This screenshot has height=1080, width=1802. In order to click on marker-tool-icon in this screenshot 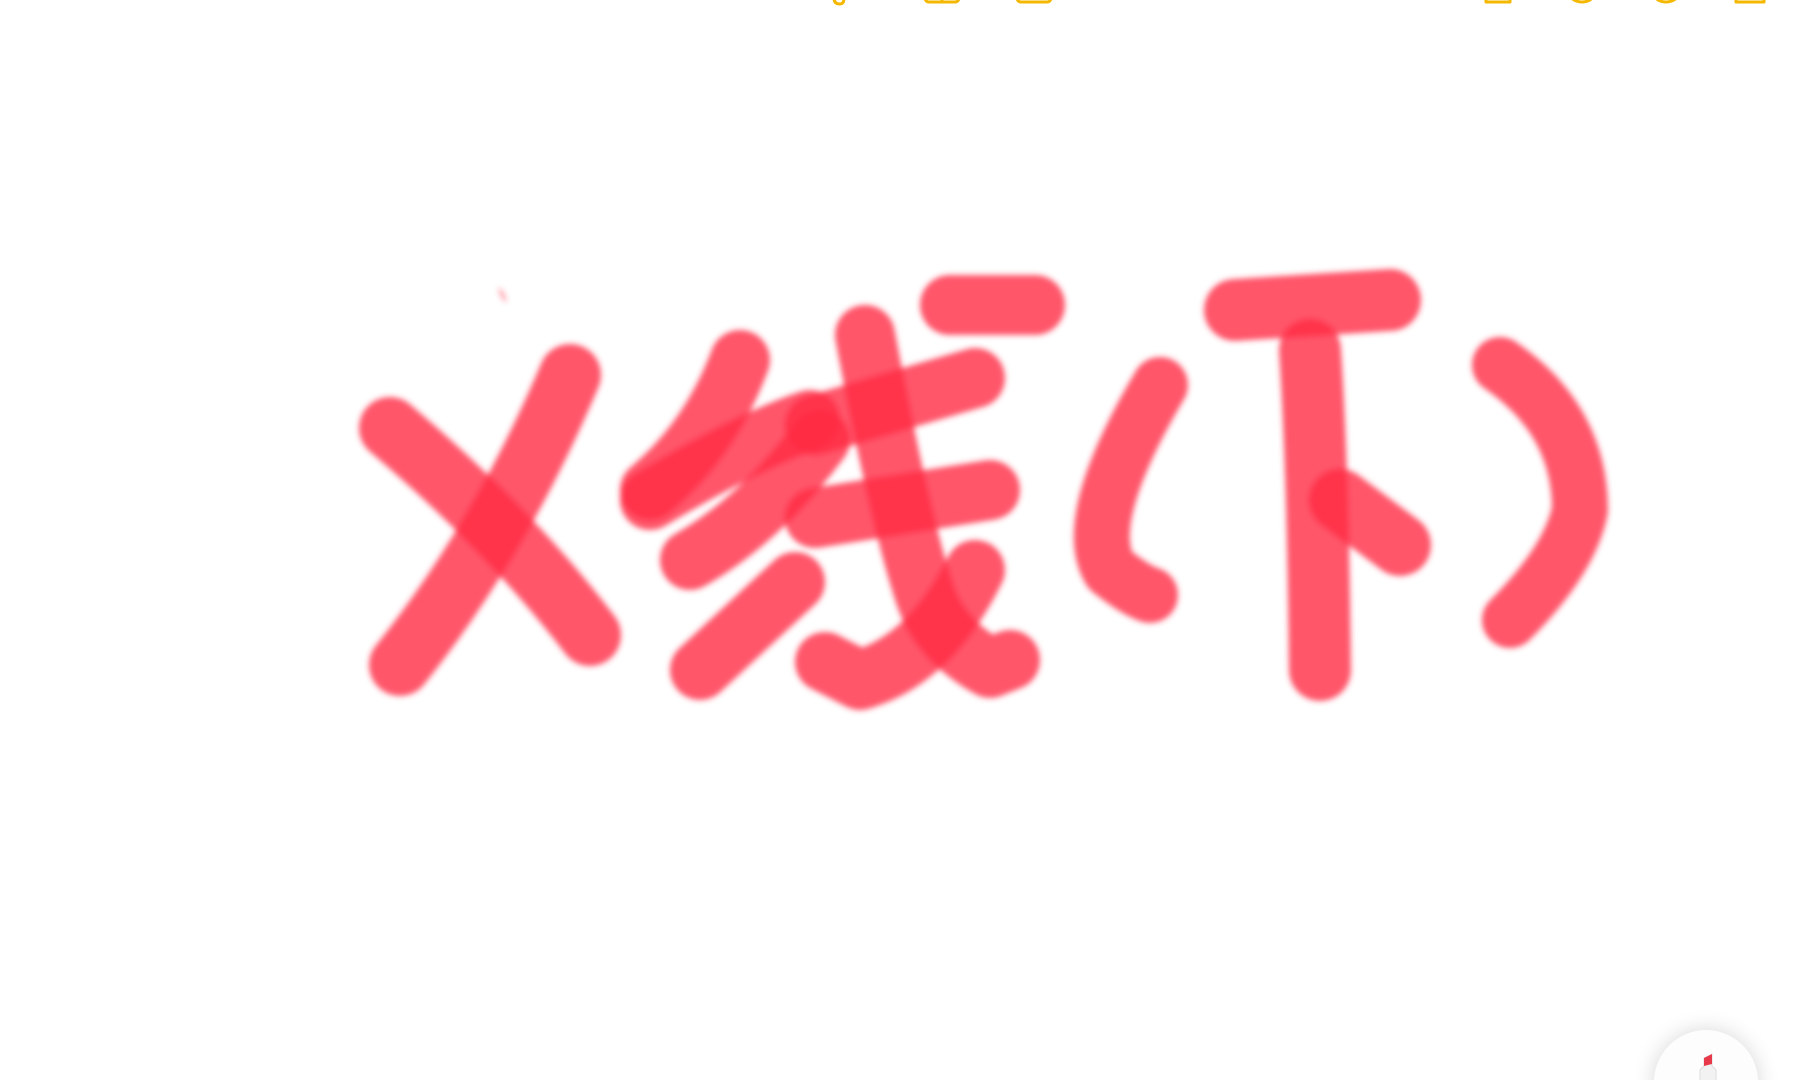, I will do `click(1708, 1066)`.